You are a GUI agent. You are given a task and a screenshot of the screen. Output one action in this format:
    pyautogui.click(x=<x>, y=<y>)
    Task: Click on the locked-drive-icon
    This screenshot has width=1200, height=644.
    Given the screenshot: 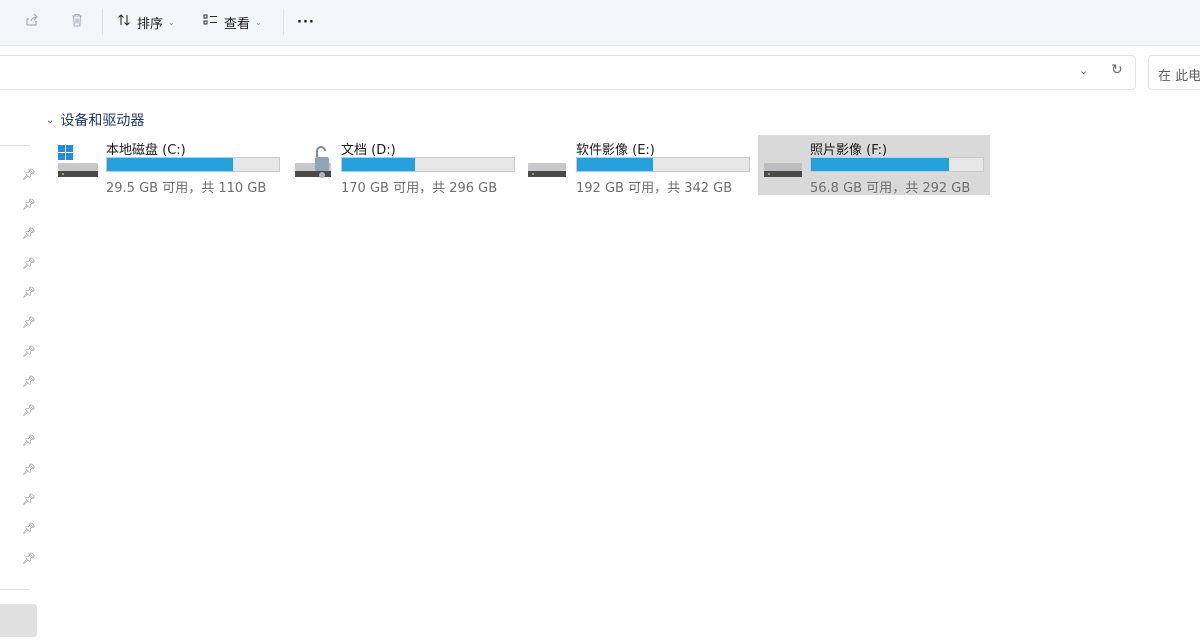 What is the action you would take?
    pyautogui.click(x=311, y=163)
    